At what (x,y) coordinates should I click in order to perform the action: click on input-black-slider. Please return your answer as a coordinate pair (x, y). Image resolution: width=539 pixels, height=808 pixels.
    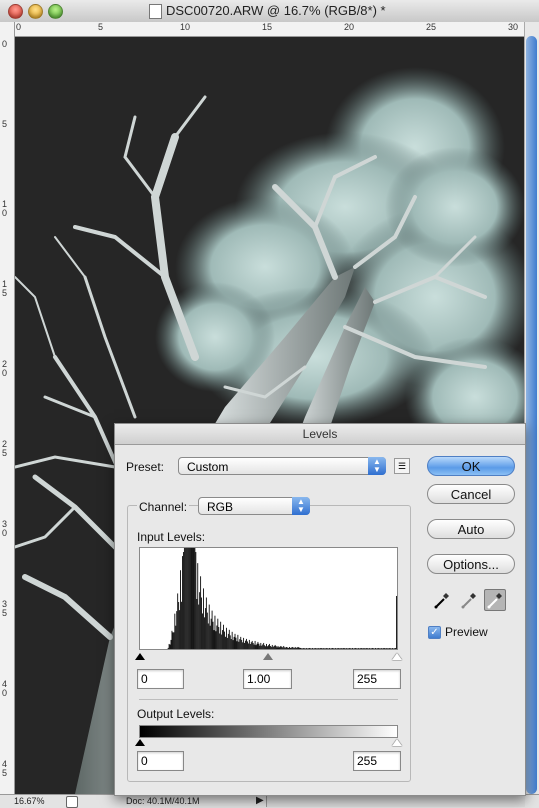
    Looking at the image, I should click on (140, 656).